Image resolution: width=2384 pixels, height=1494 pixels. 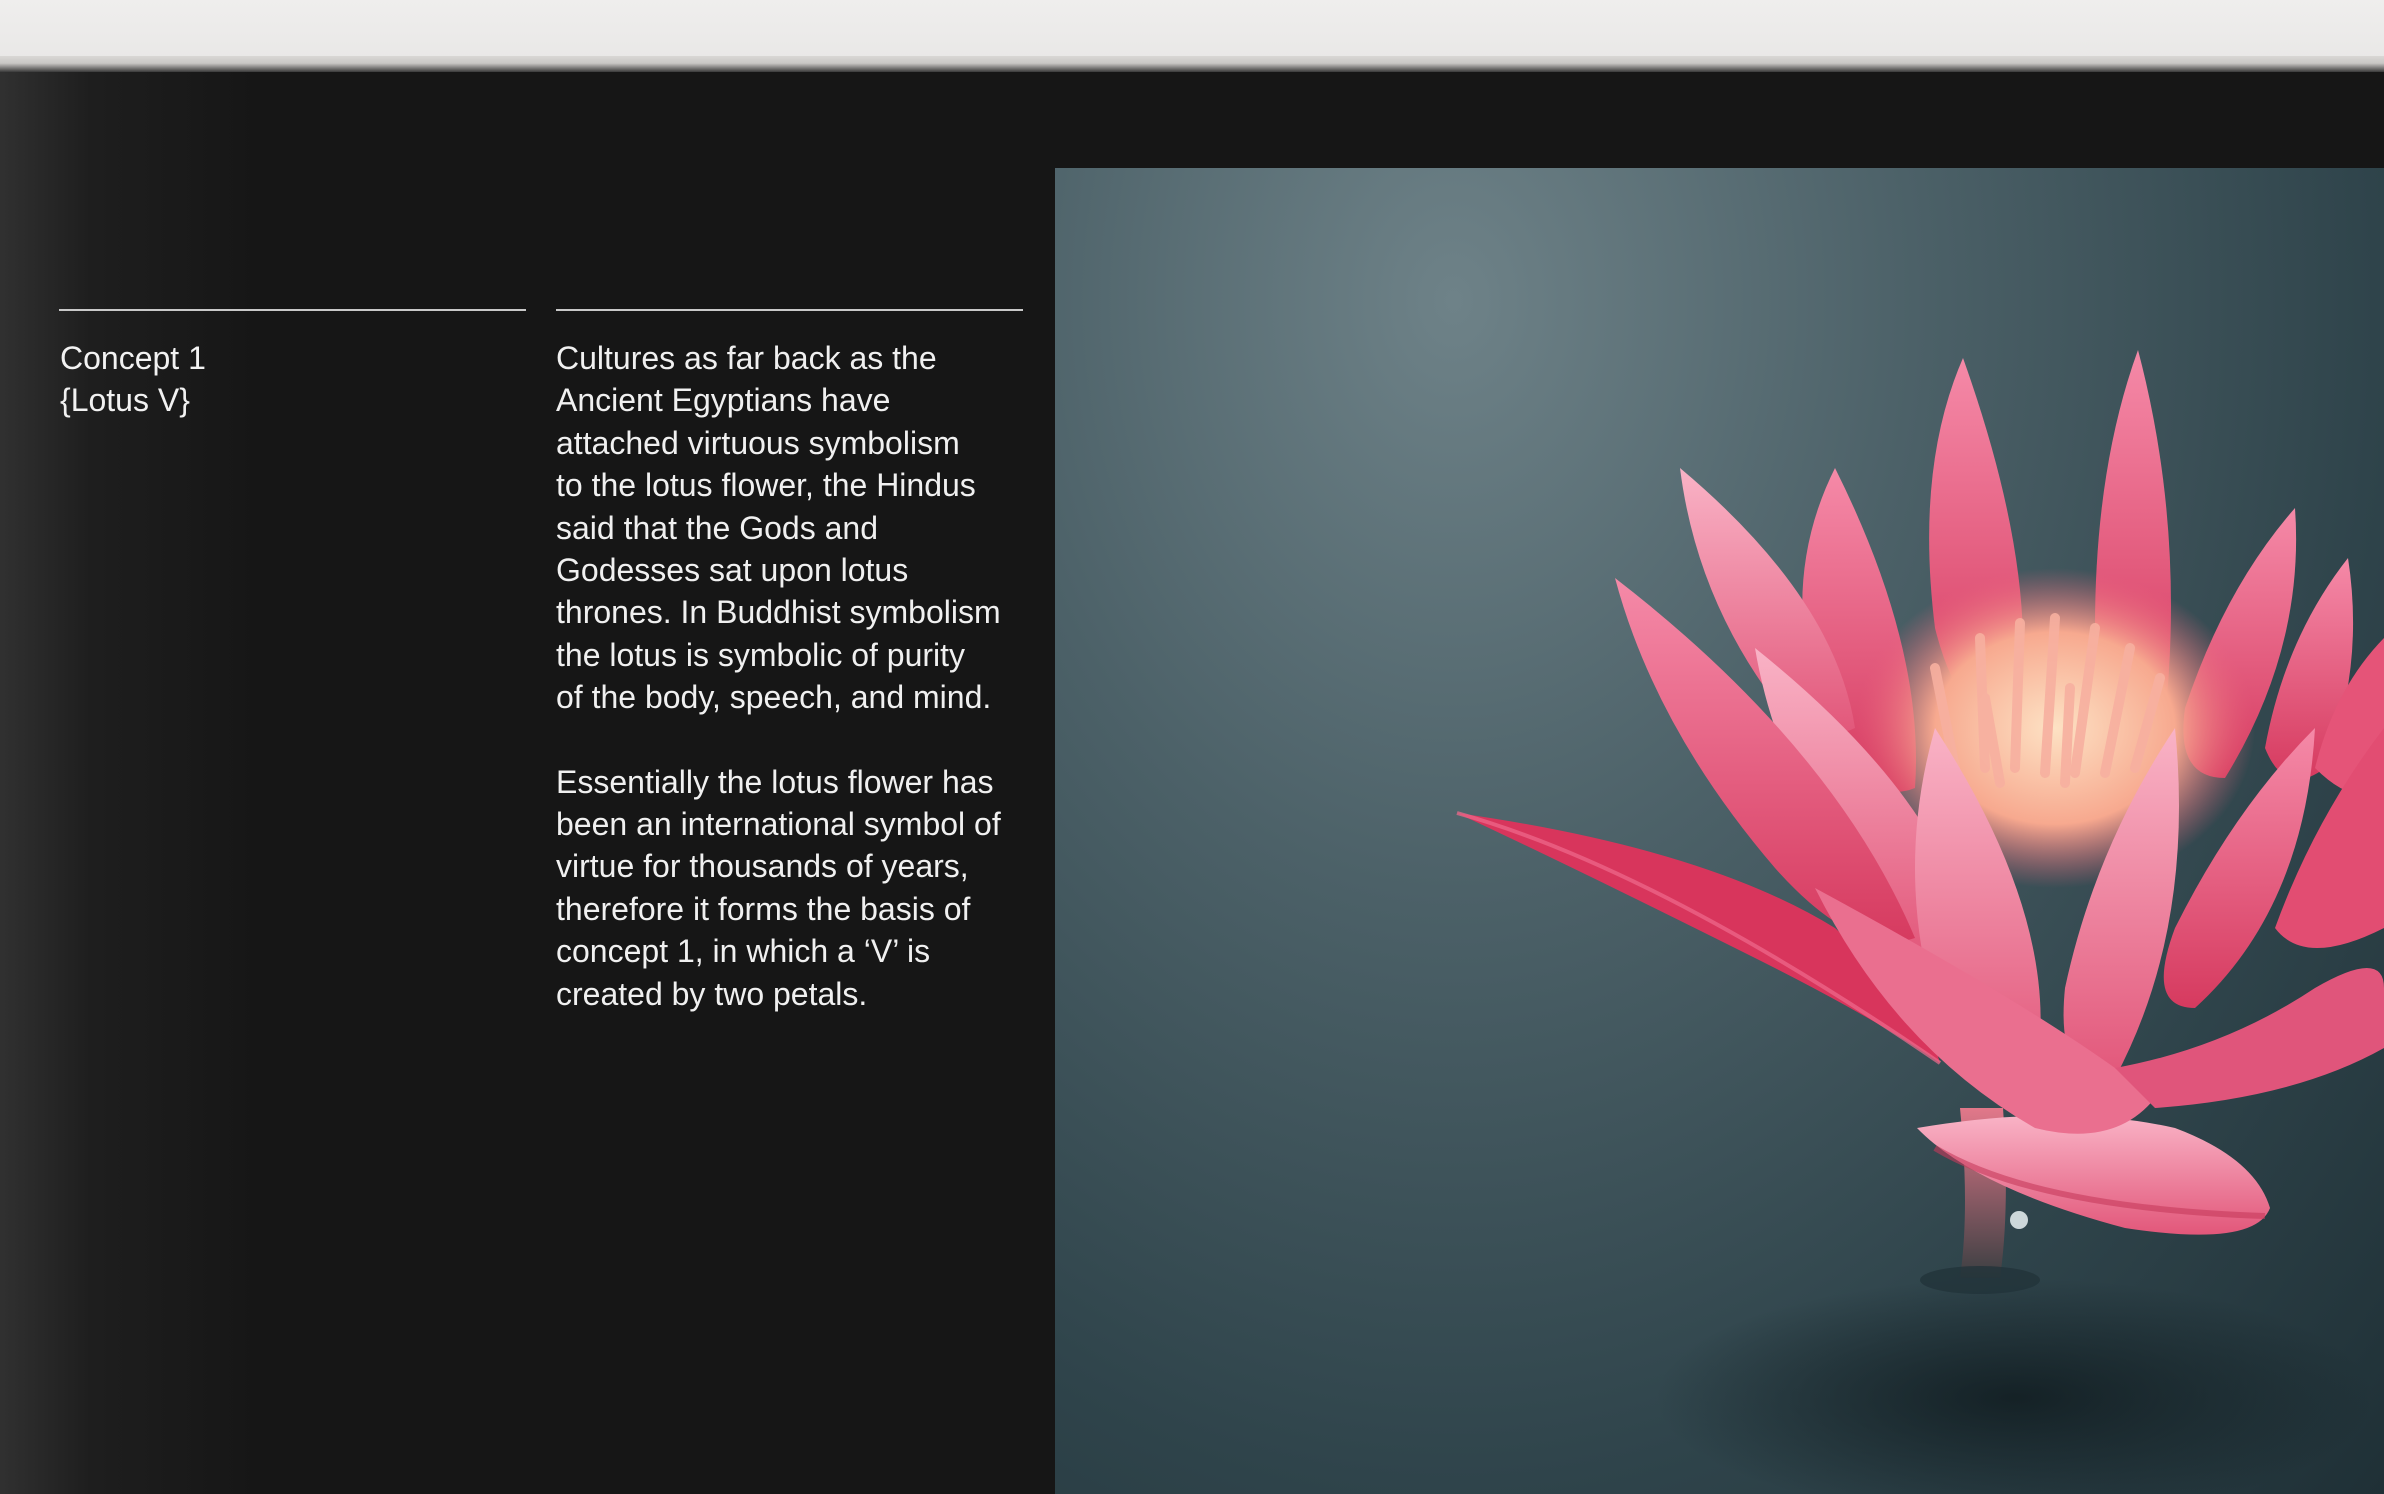 What do you see at coordinates (130, 783) in the screenshot?
I see `spine-shading` at bounding box center [130, 783].